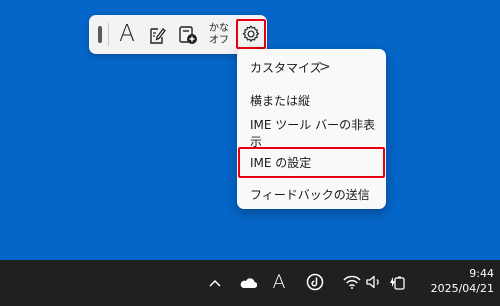  Describe the element at coordinates (286, 68) in the screenshot. I see `menu-item-label: カスタマイズ` at that location.